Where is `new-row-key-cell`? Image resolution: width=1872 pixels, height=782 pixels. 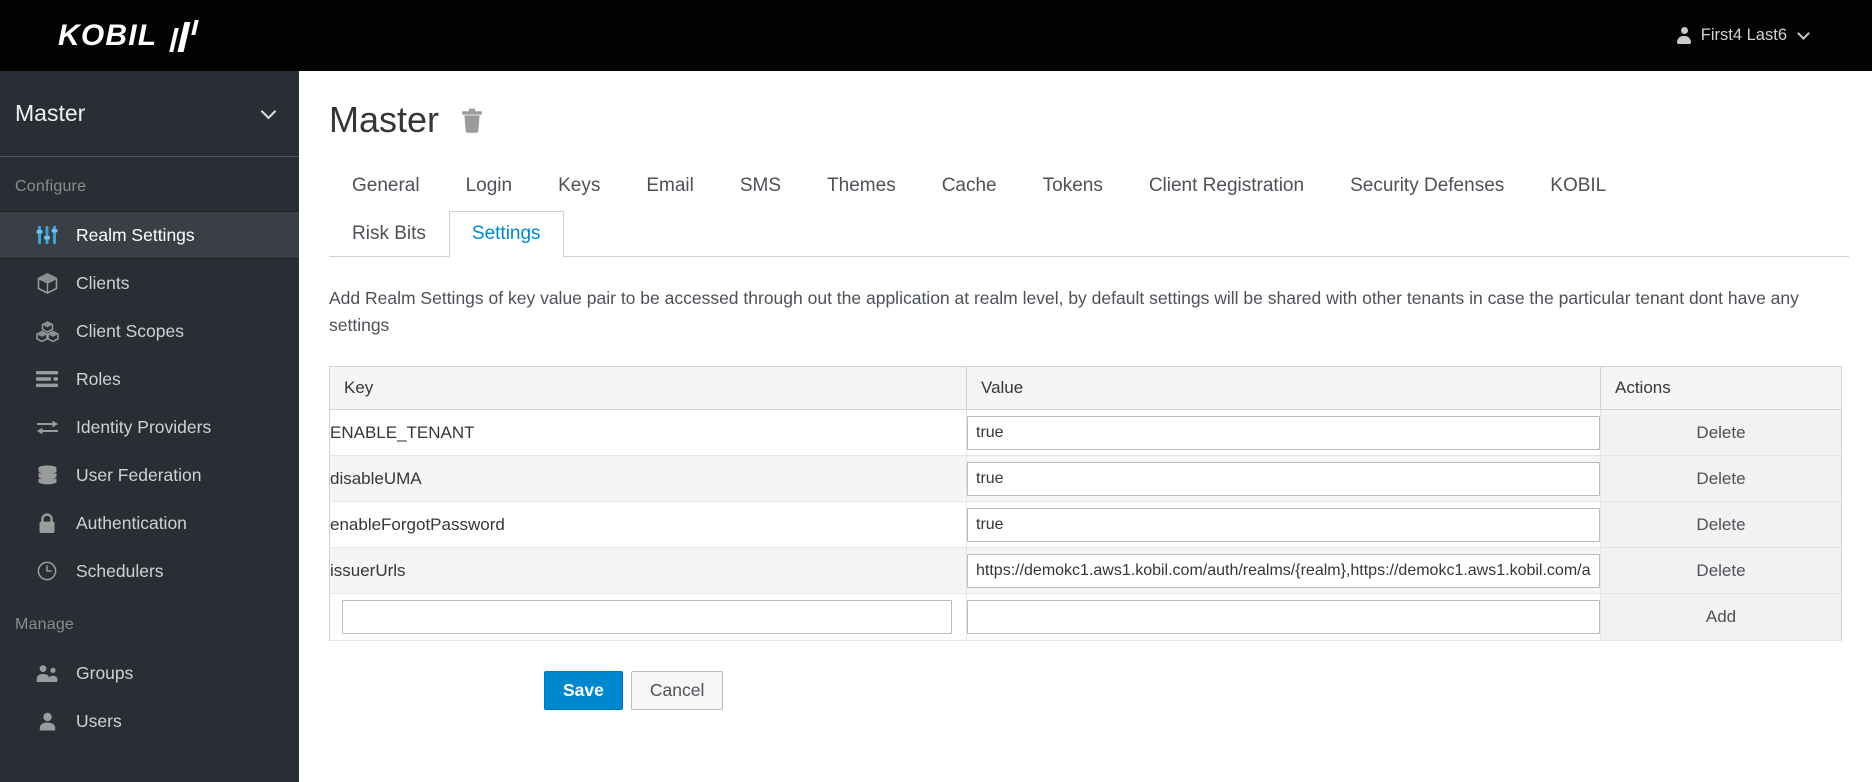 new-row-key-cell is located at coordinates (648, 617).